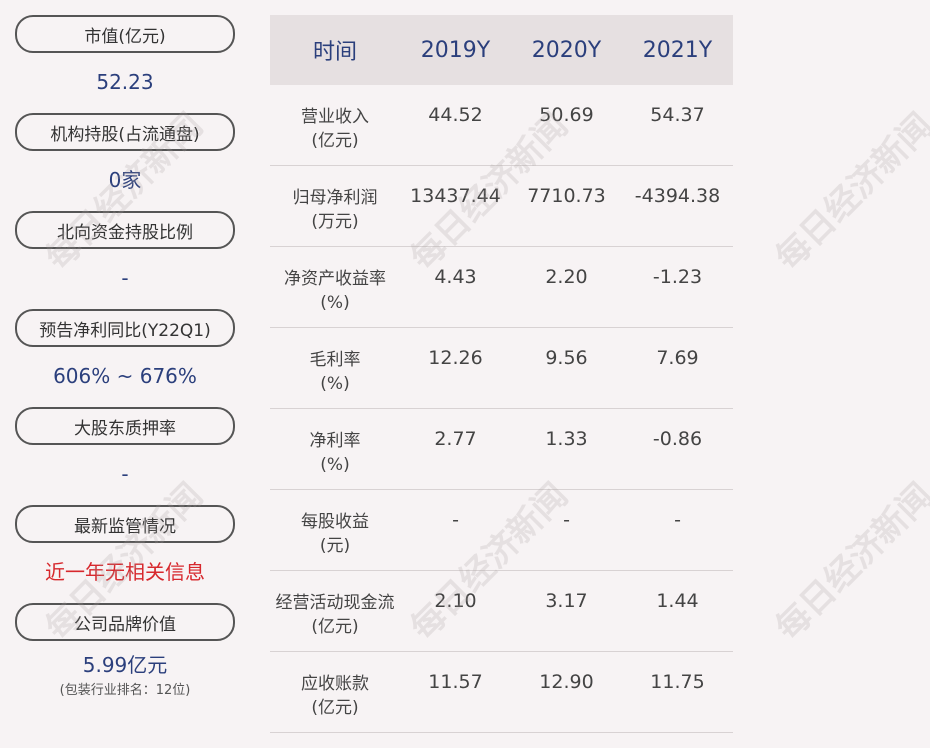 The height and width of the screenshot is (748, 930). I want to click on table-row: 净资产收益率 (%) 4.43 2.20 -1.23, so click(501, 287).